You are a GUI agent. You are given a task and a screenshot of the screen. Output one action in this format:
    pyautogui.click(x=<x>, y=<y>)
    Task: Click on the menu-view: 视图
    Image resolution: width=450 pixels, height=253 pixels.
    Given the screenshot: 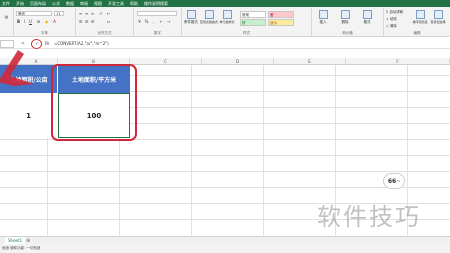 What is the action you would take?
    pyautogui.click(x=98, y=4)
    